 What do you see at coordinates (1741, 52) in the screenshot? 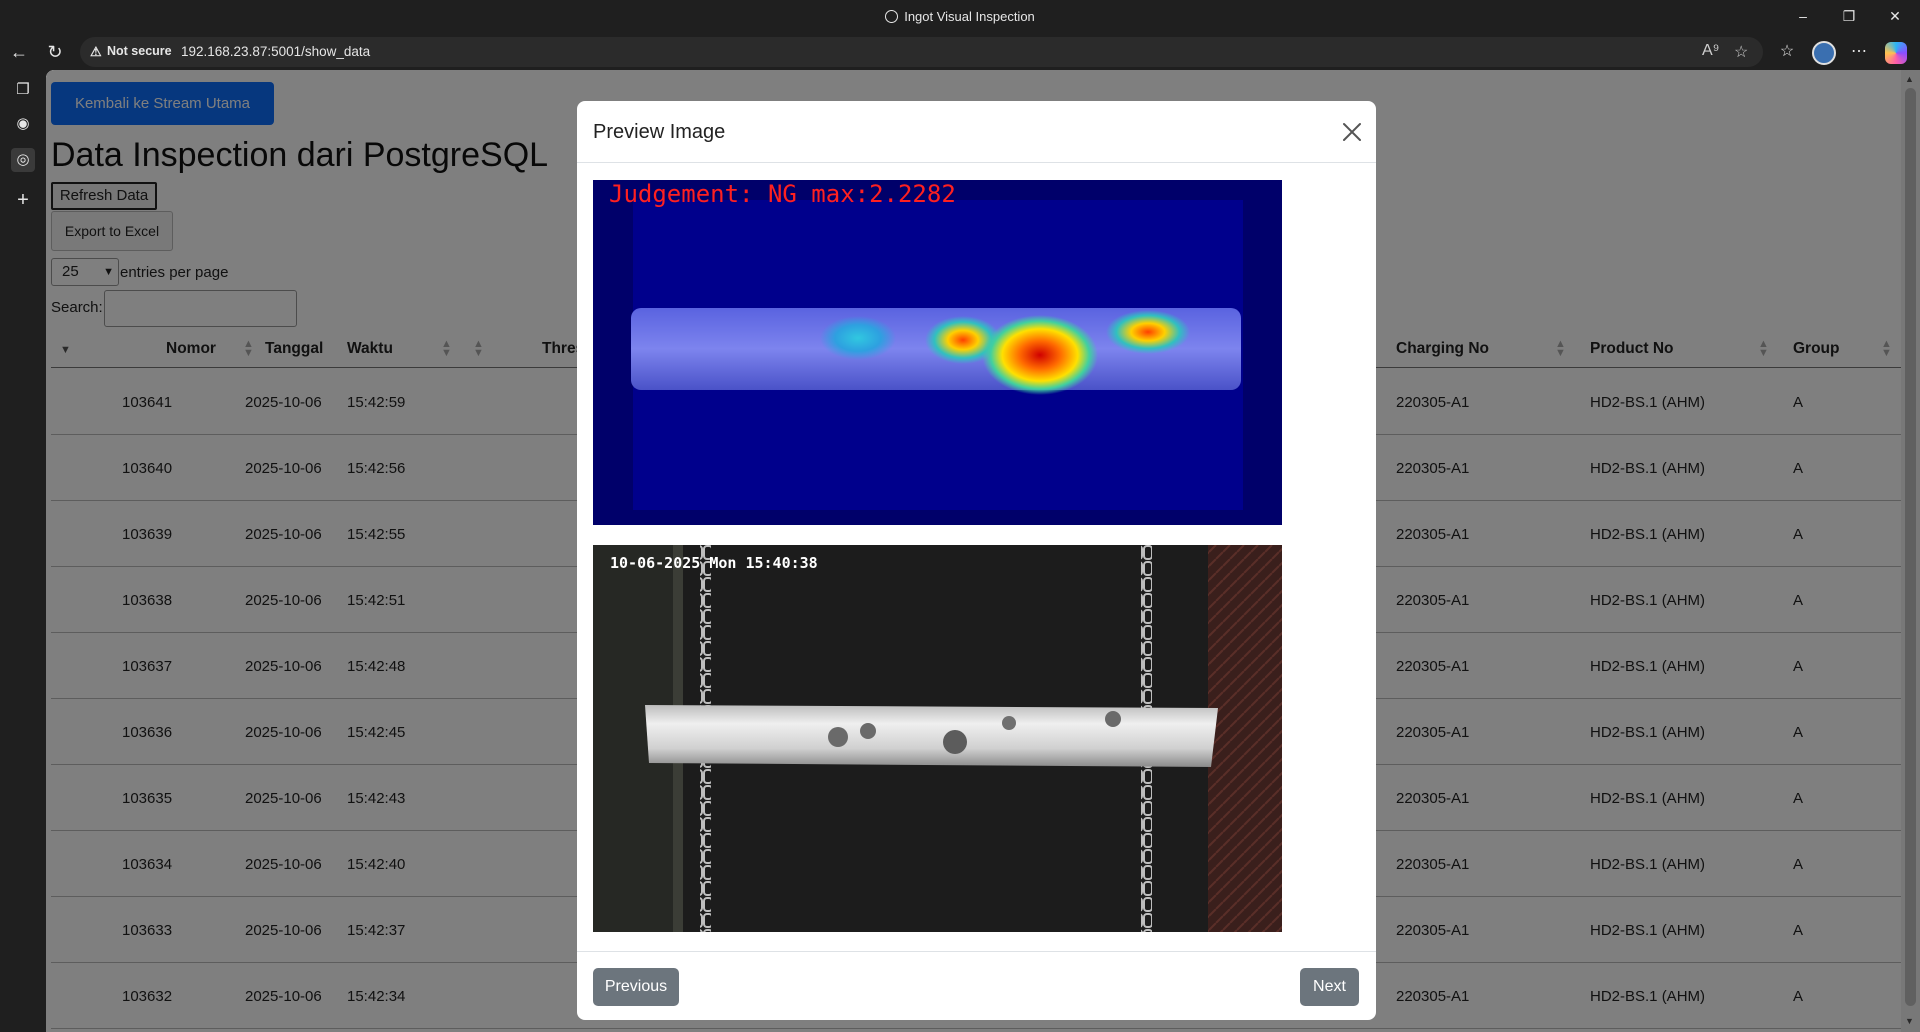
I see `favorite-star-icon: ☆` at bounding box center [1741, 52].